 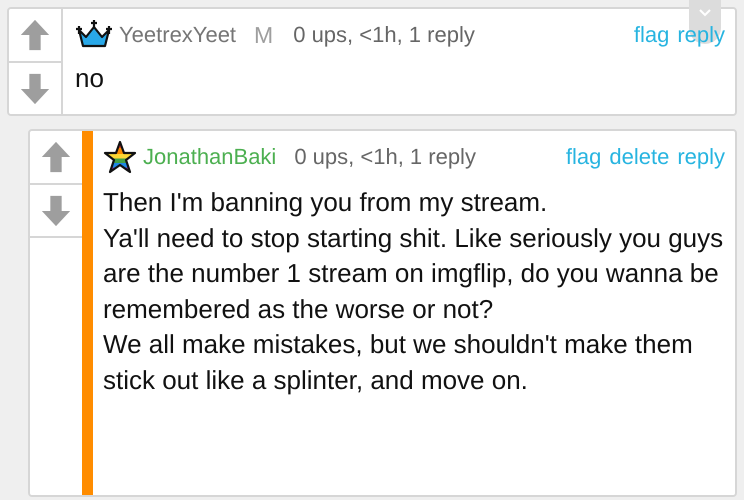 What do you see at coordinates (94, 35) in the screenshot?
I see `crown-icon` at bounding box center [94, 35].